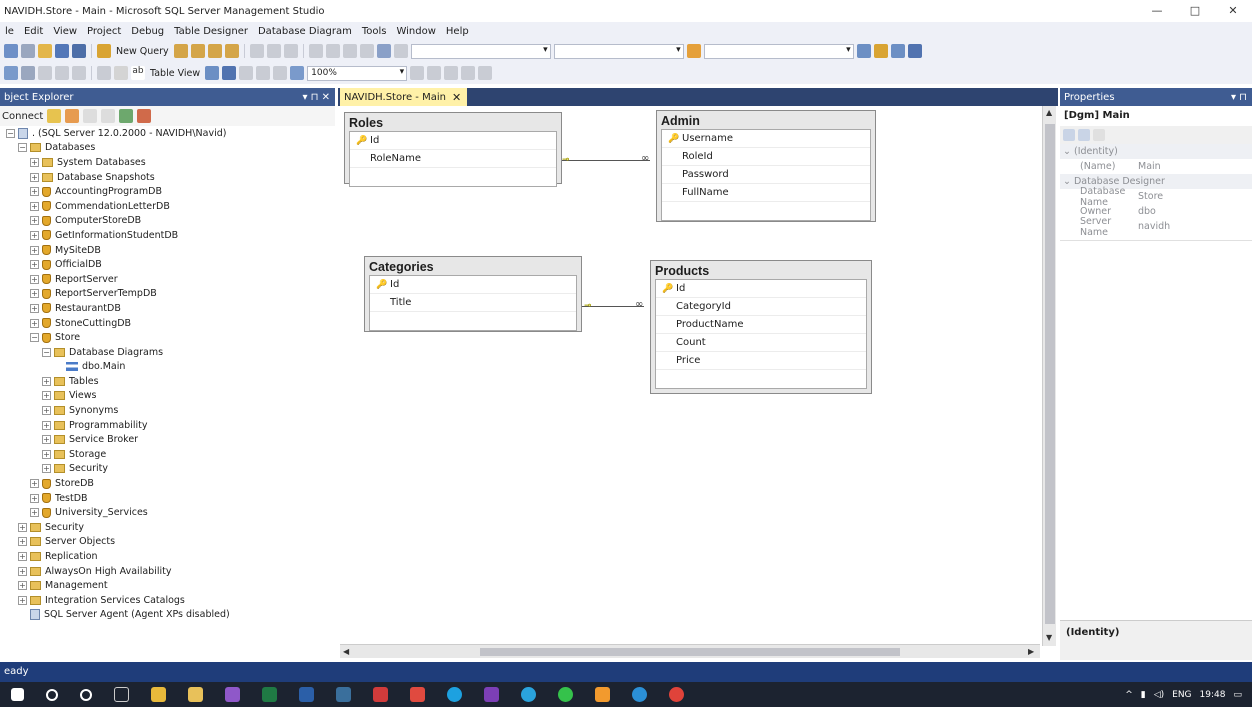 Image resolution: width=1252 pixels, height=707 pixels. Describe the element at coordinates (306, 694) in the screenshot. I see `word-icon` at that location.